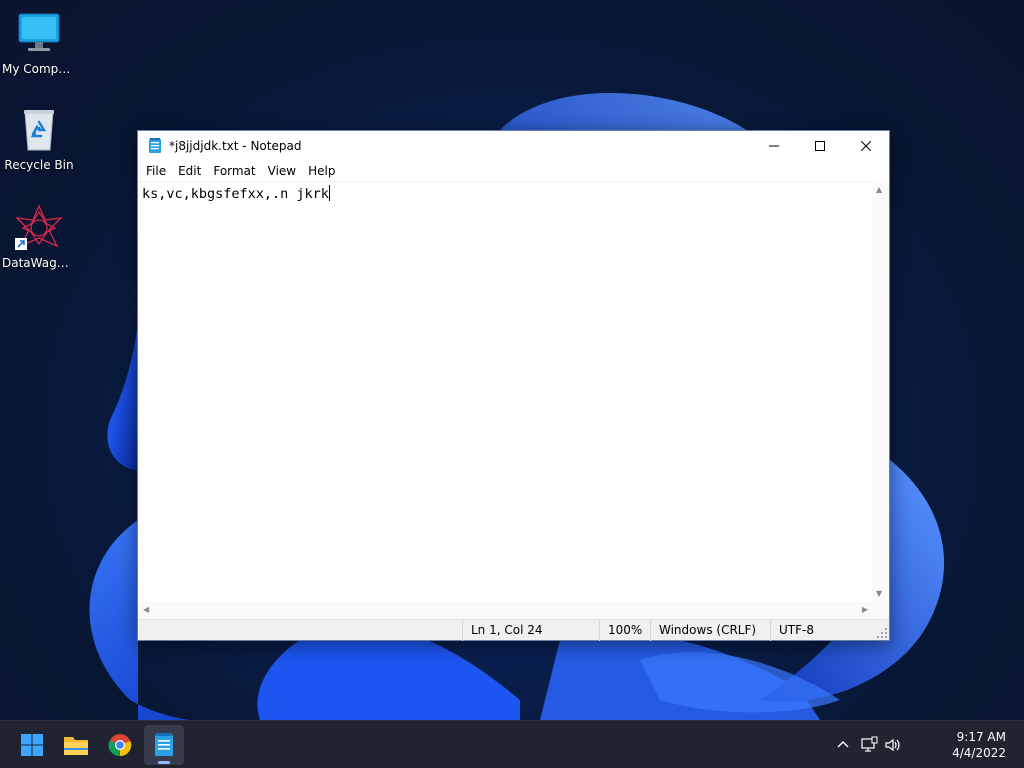 Image resolution: width=1024 pixels, height=768 pixels. What do you see at coordinates (39, 228) in the screenshot?
I see `datawagon-app-icon` at bounding box center [39, 228].